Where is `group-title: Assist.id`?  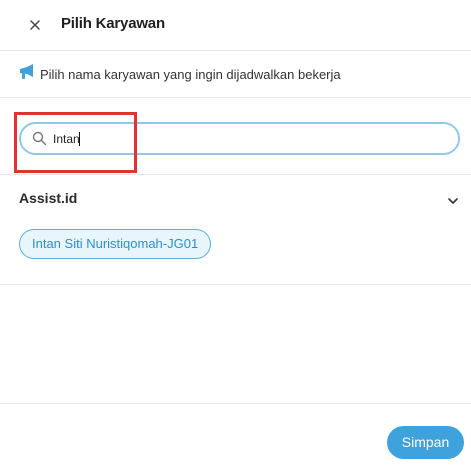 group-title: Assist.id is located at coordinates (48, 198).